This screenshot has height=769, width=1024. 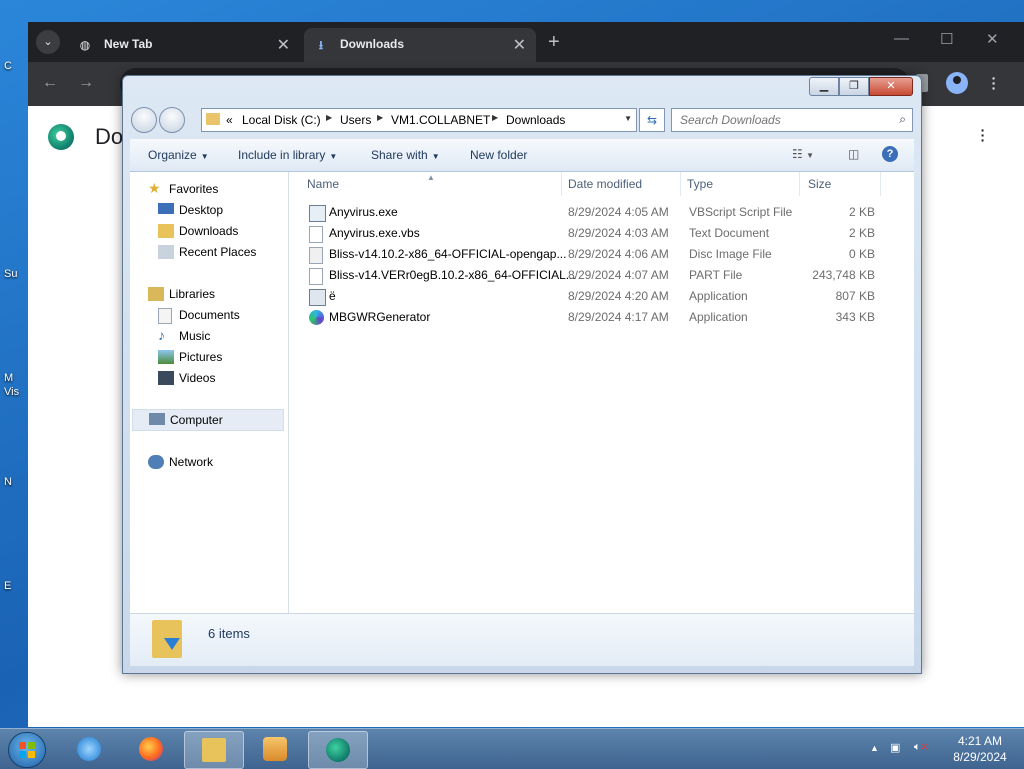 What do you see at coordinates (194, 189) in the screenshot?
I see `nav-label: Favorites` at bounding box center [194, 189].